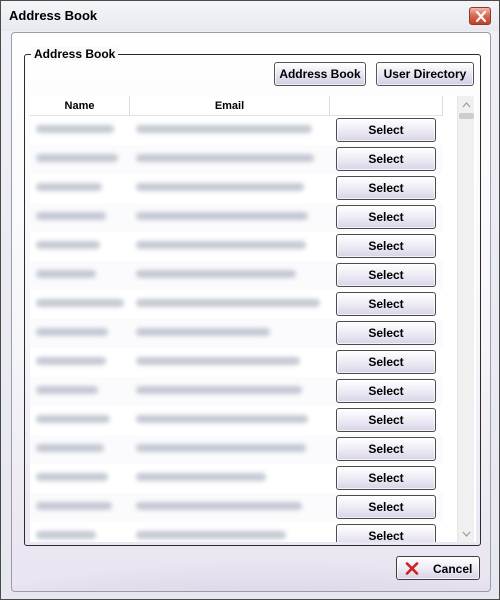 Image resolution: width=500 pixels, height=600 pixels. What do you see at coordinates (466, 533) in the screenshot?
I see `scroll-down-arrow-icon` at bounding box center [466, 533].